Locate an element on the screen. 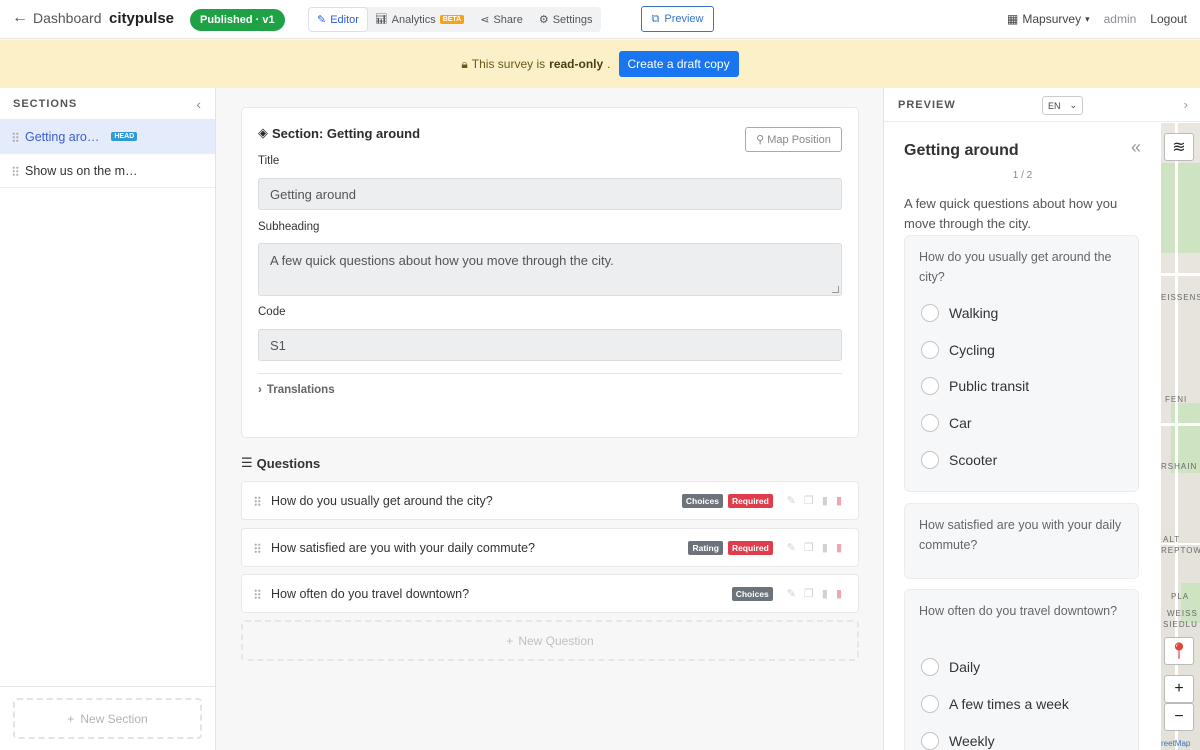 Image resolution: width=1200 pixels, height=750 pixels. preview-title: PREVIEW is located at coordinates (927, 104).